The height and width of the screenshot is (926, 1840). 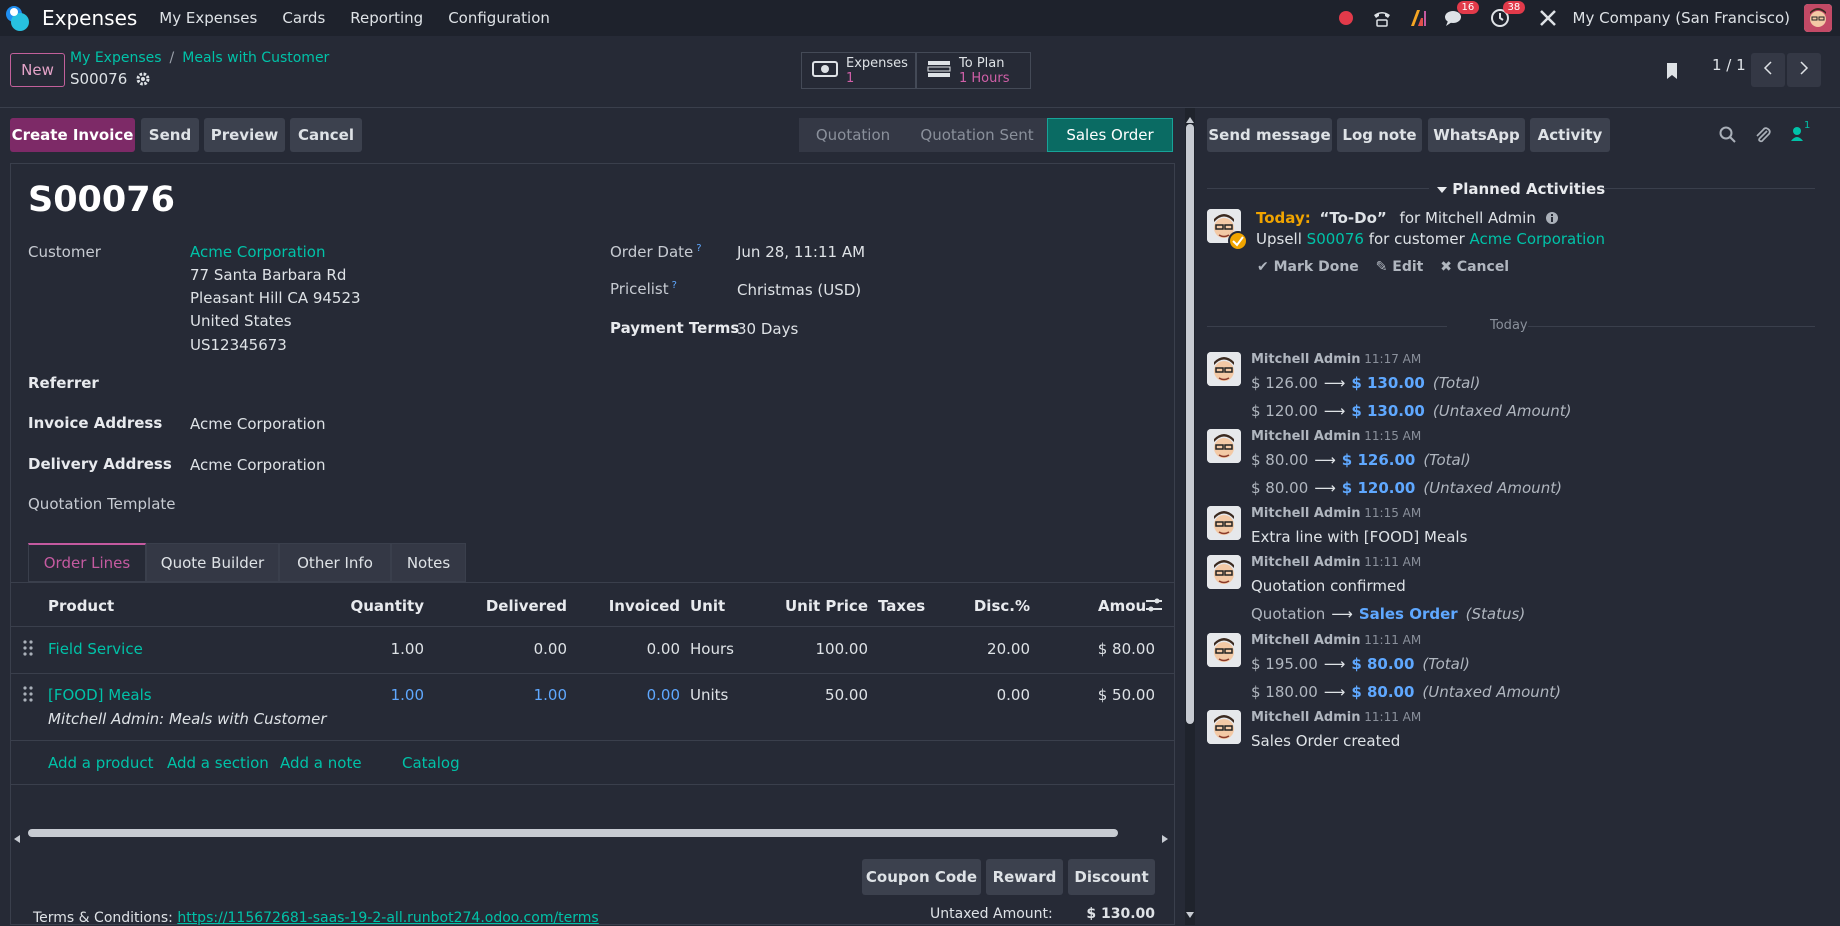 I want to click on col-invoiced: Invoiced, so click(x=635, y=606).